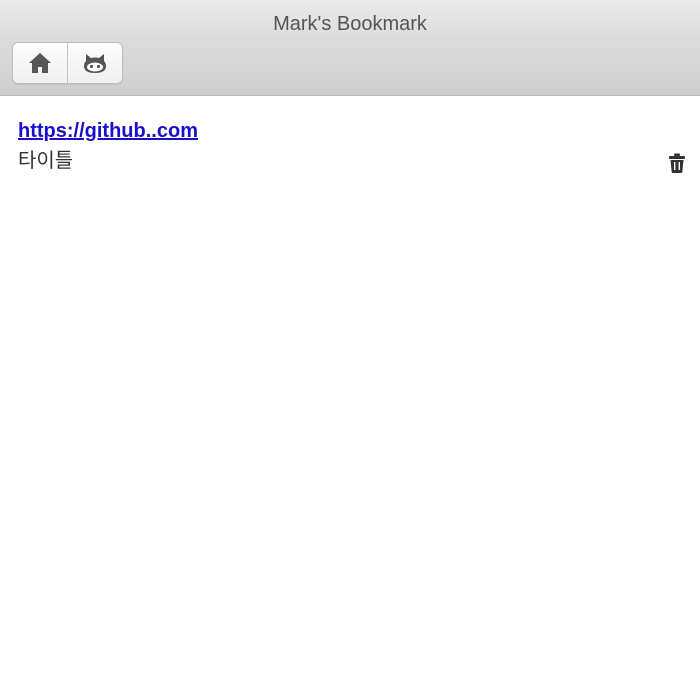  Describe the element at coordinates (353, 131) in the screenshot. I see `bookmark-url-link: https://github..com` at that location.